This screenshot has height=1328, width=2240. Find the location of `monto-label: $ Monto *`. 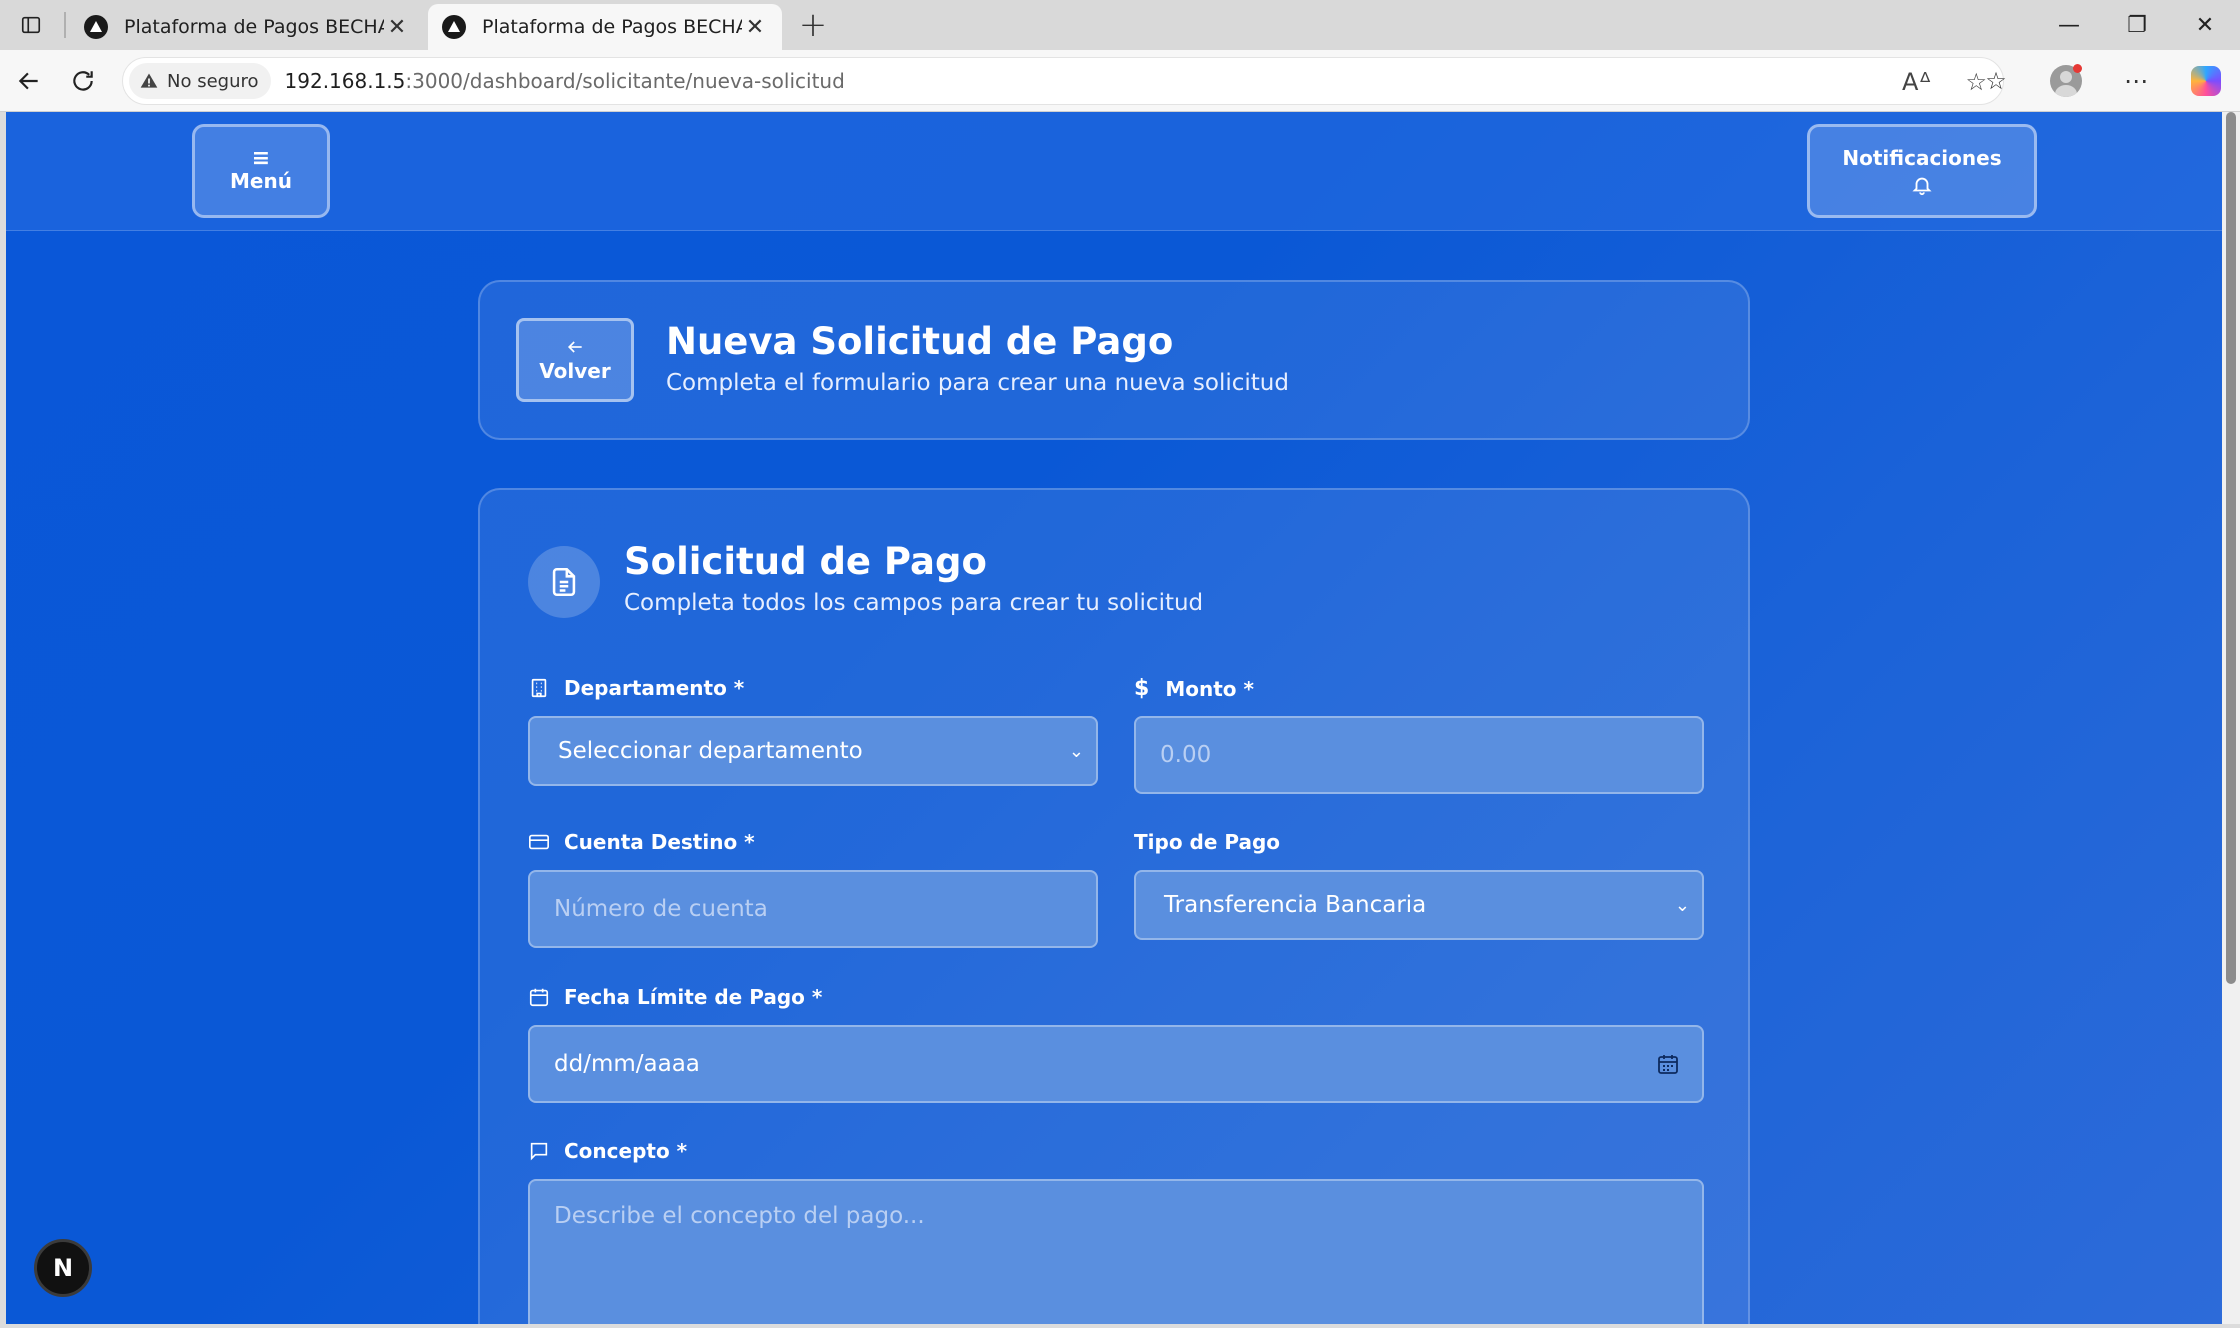

monto-label: $ Monto * is located at coordinates (1194, 688).